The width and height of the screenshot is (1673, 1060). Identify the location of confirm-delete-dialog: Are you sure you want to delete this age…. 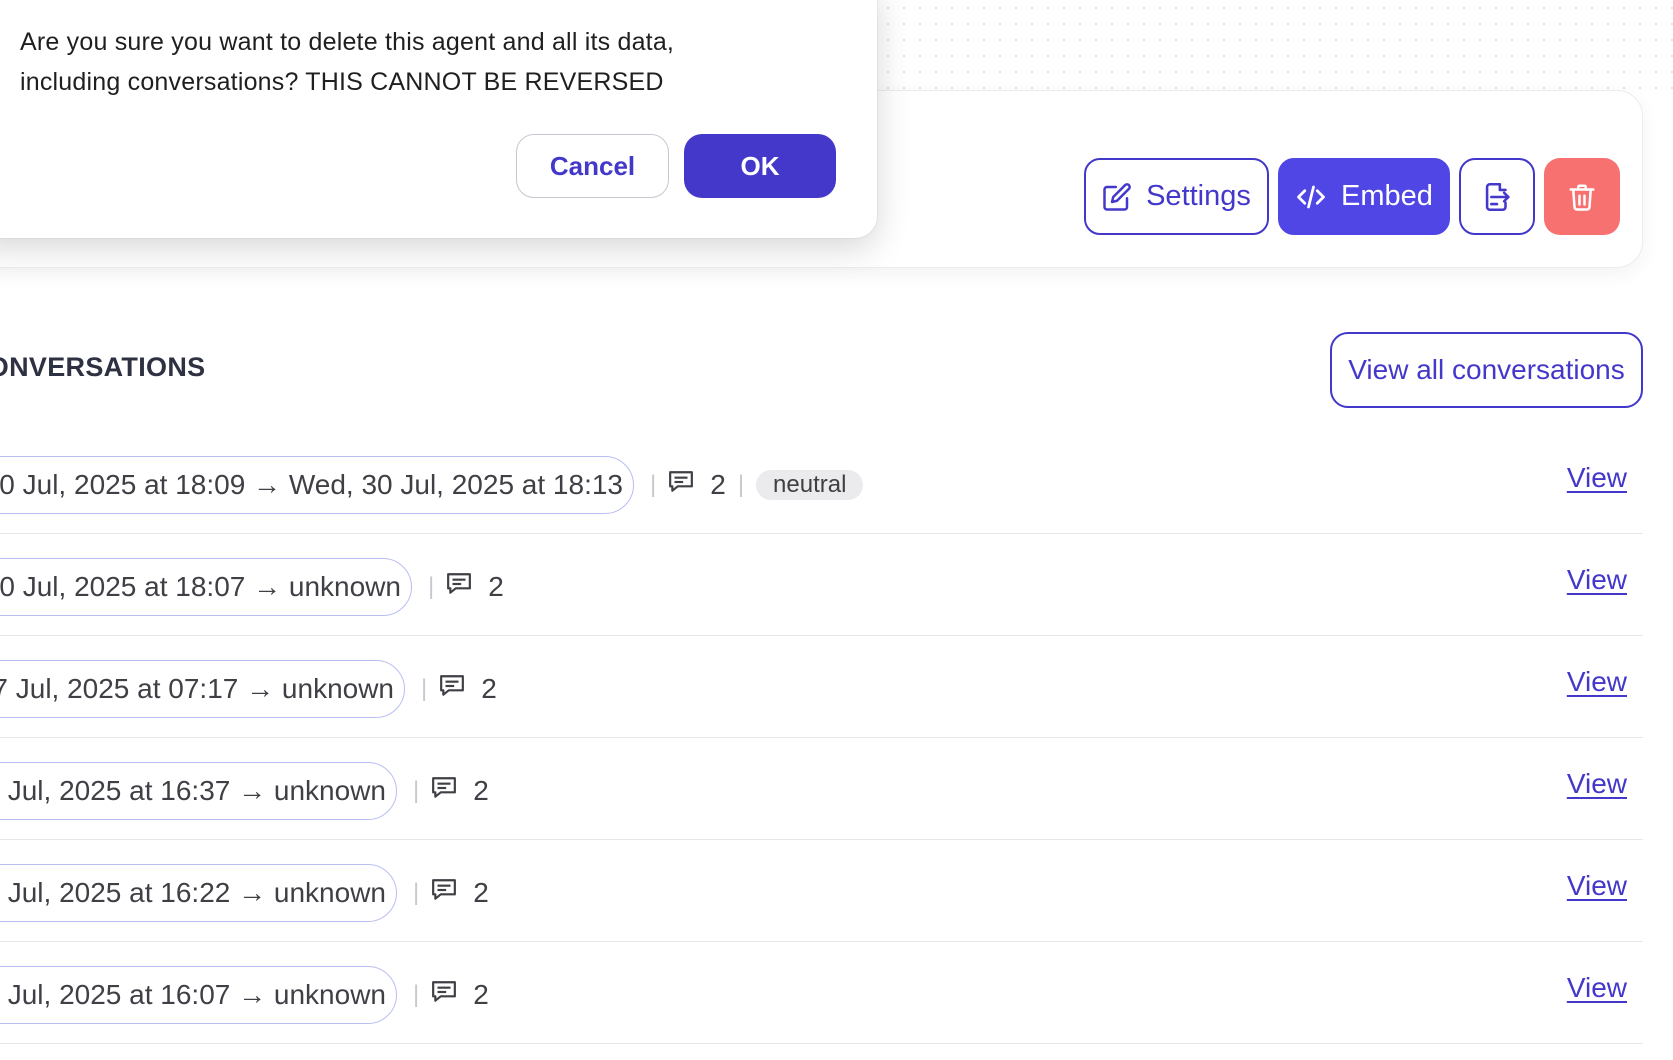
(438, 119).